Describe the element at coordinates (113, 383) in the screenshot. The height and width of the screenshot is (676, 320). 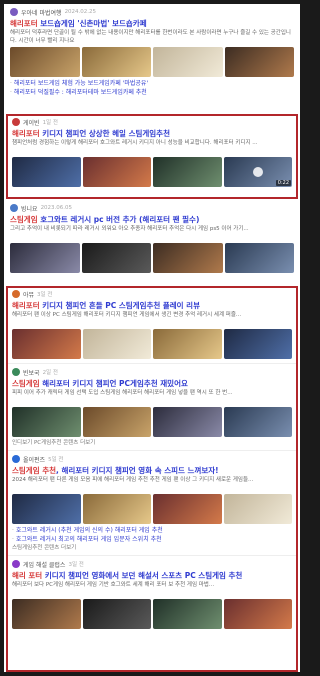
I see `title-text: 해리포터 키디지 챔피언 PC게임추천 재밌어요` at that location.